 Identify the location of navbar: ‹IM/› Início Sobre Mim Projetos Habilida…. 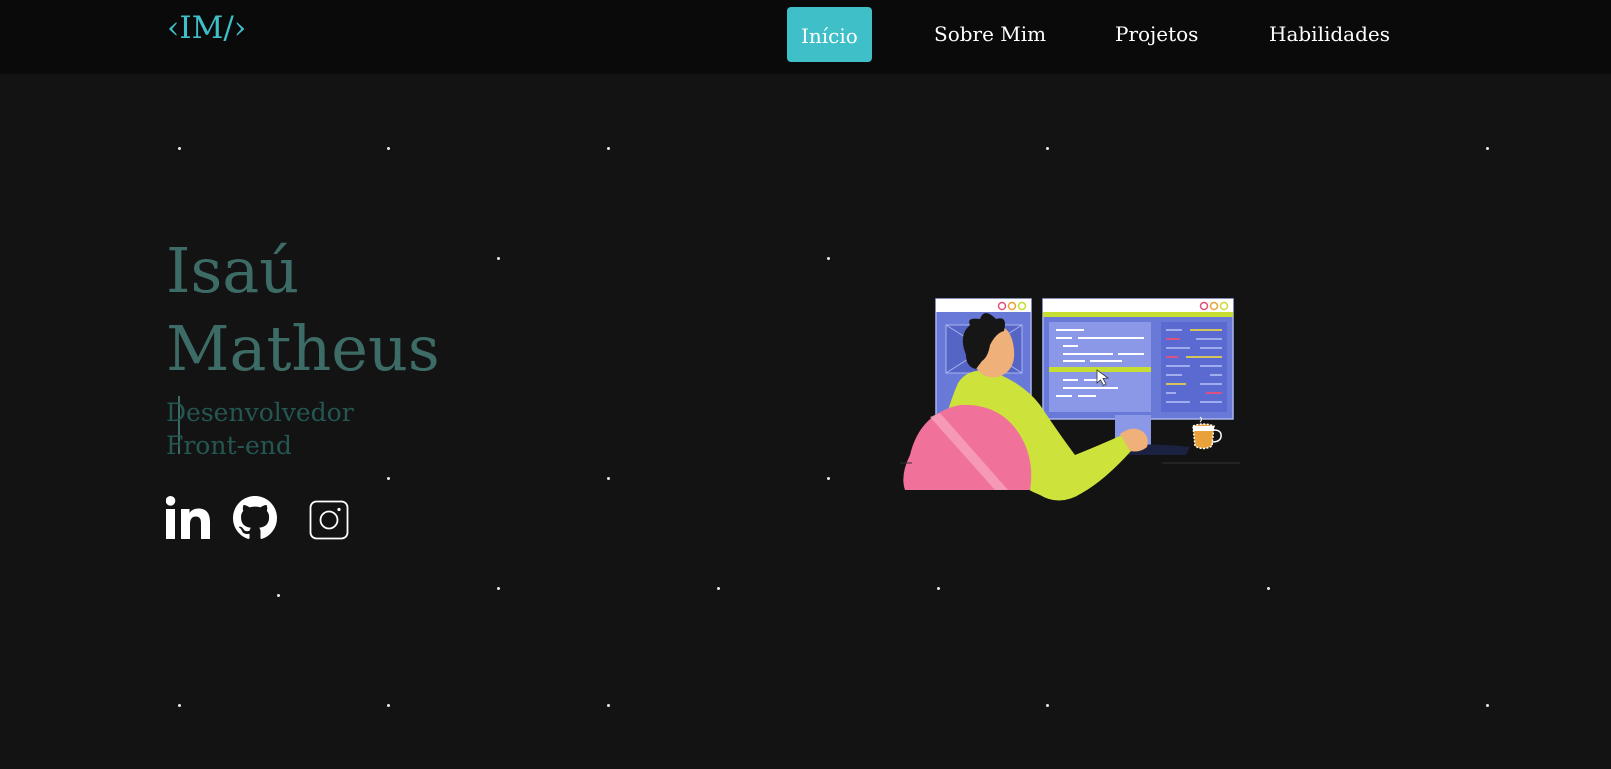
(805, 37).